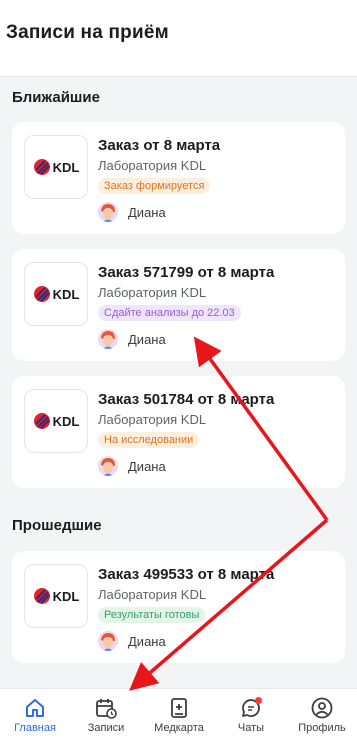 Image resolution: width=357 pixels, height=743 pixels. What do you see at coordinates (57, 525) in the screenshot?
I see `section-title-past: Прошедшие` at bounding box center [57, 525].